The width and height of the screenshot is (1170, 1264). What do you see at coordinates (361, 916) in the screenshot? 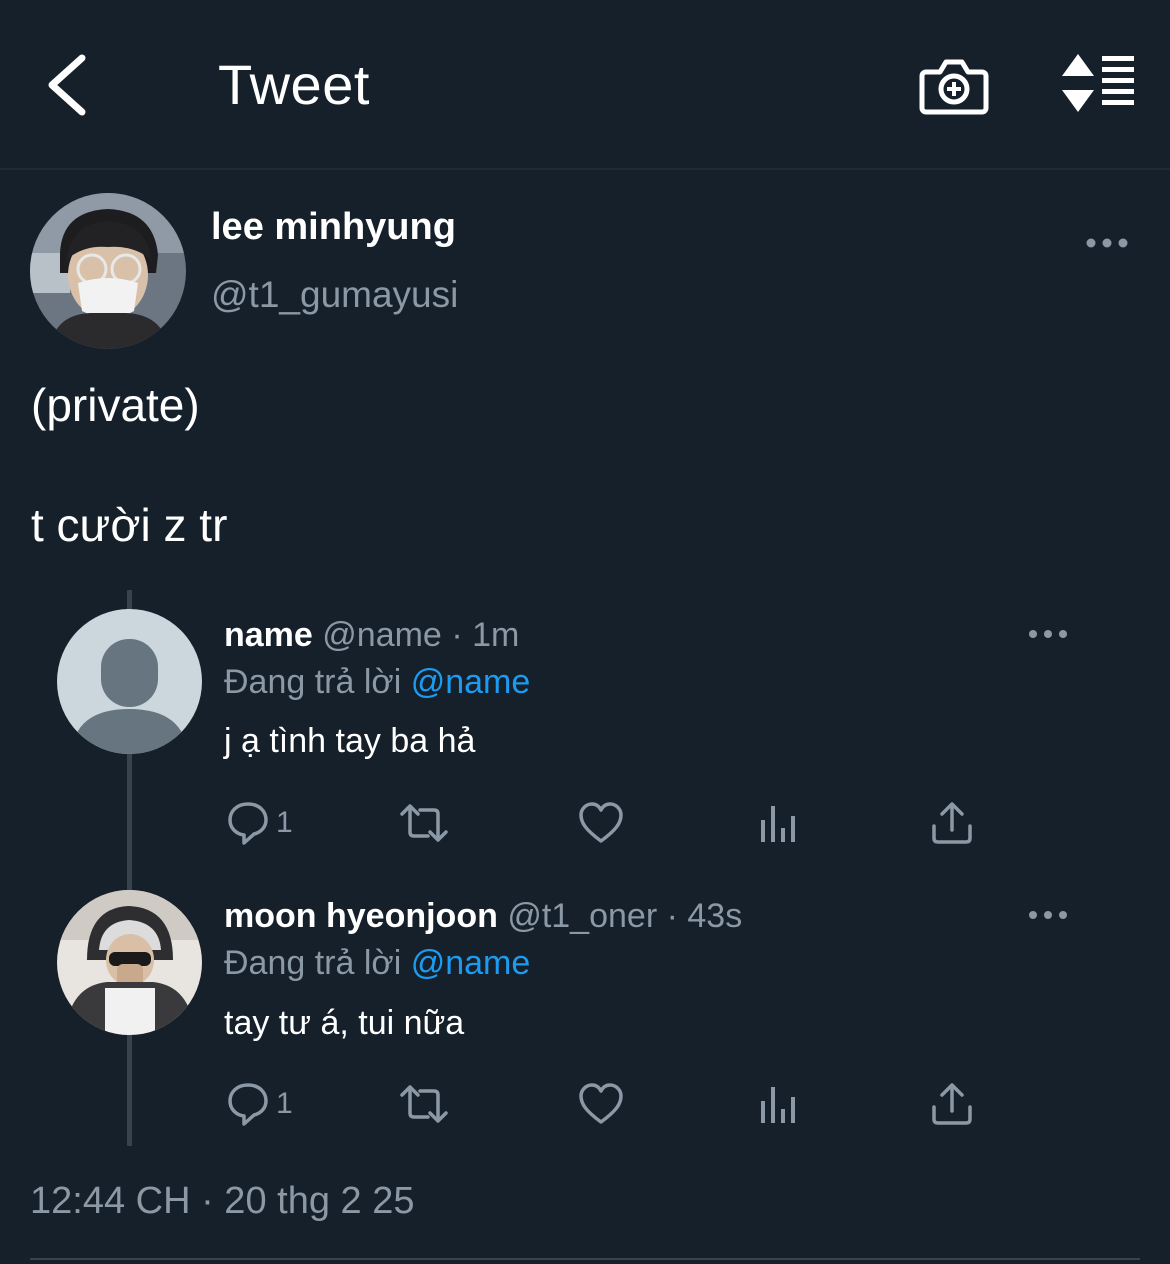
I see `reply-author-name: moon hyeonjoon` at bounding box center [361, 916].